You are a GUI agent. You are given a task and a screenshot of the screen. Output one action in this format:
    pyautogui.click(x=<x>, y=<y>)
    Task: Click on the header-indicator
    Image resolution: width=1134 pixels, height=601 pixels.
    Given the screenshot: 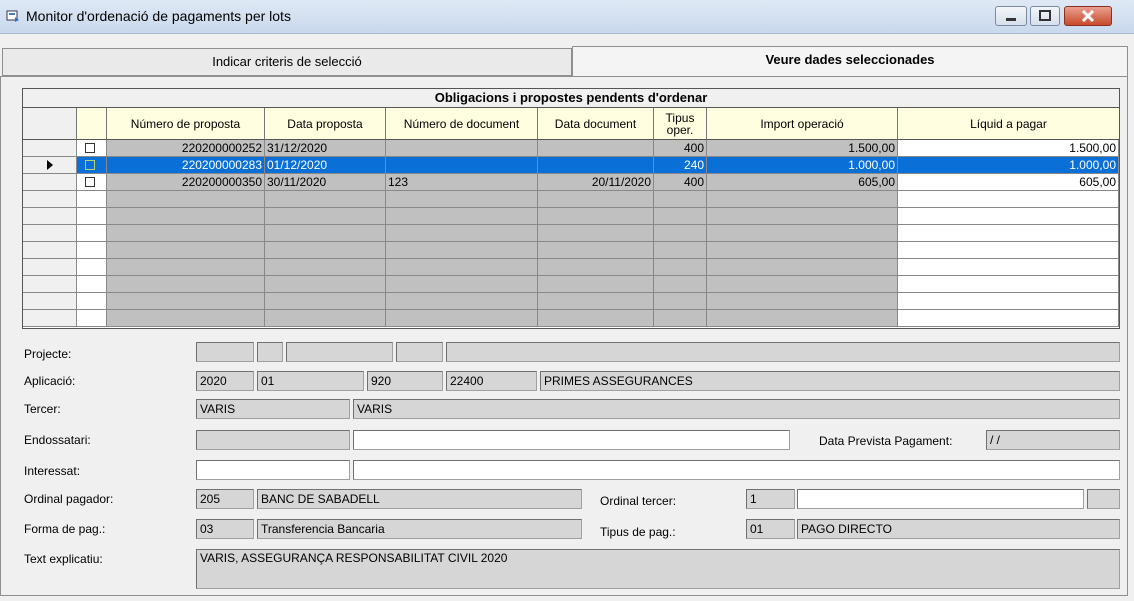 What is the action you would take?
    pyautogui.click(x=50, y=124)
    